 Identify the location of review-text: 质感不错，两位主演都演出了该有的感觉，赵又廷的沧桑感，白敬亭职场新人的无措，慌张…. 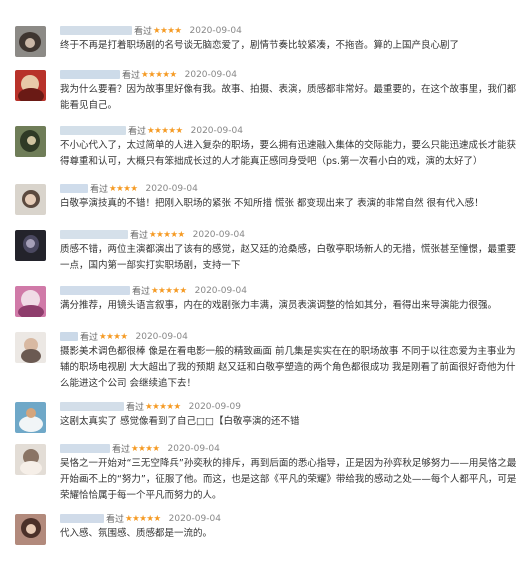
(288, 257).